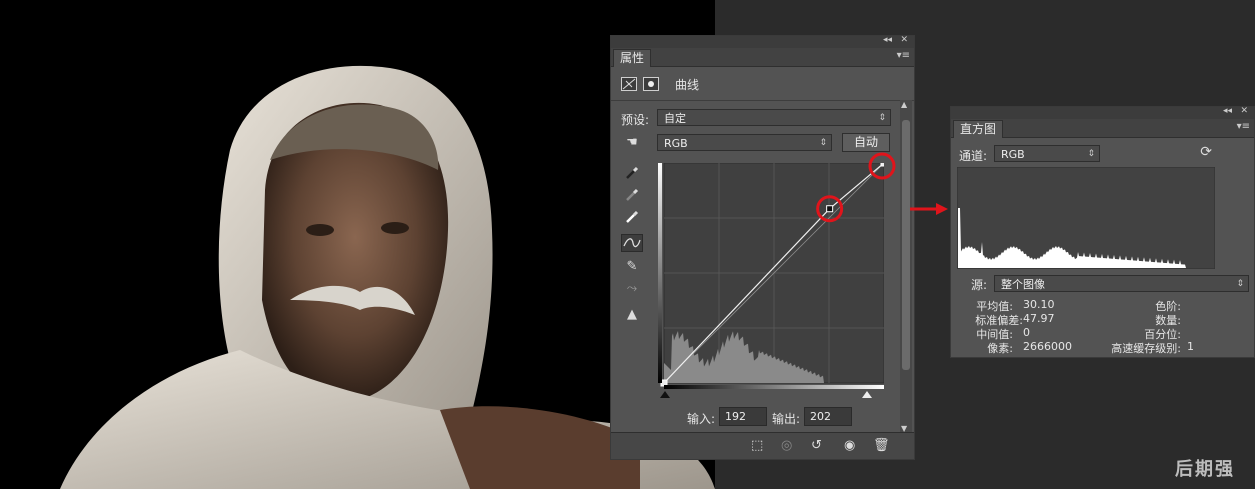 The width and height of the screenshot is (1255, 489). Describe the element at coordinates (881, 445) in the screenshot. I see `delete-icon: 🗑` at that location.